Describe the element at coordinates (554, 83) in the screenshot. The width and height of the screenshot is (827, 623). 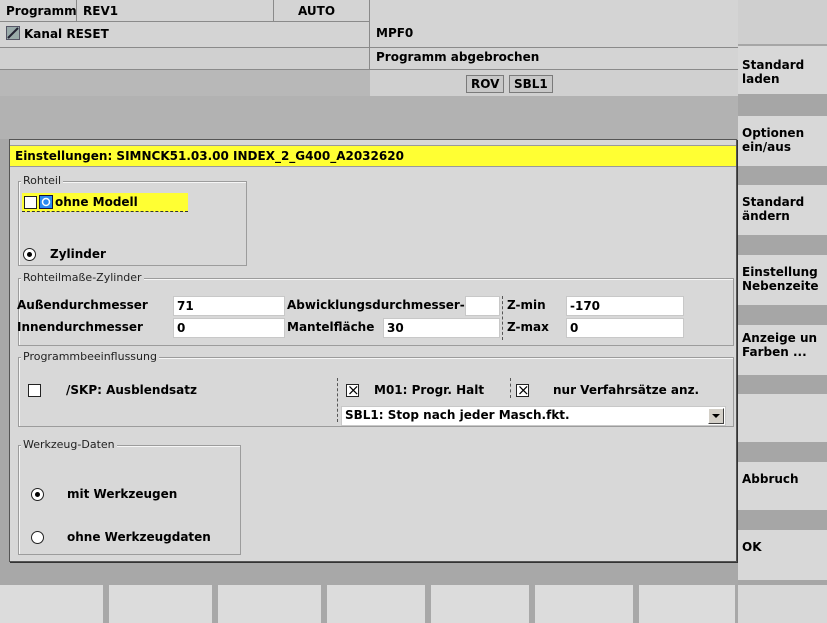
I see `header-status-row` at that location.